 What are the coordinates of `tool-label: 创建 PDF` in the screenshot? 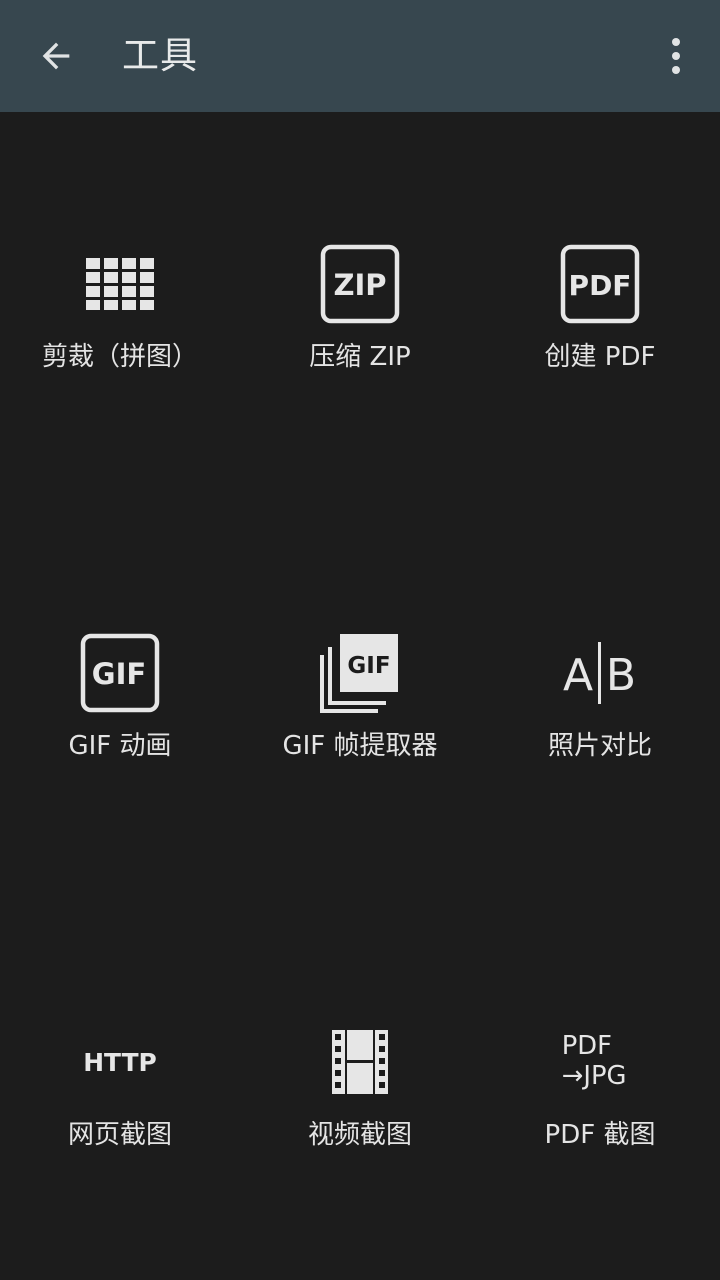 It's located at (600, 357).